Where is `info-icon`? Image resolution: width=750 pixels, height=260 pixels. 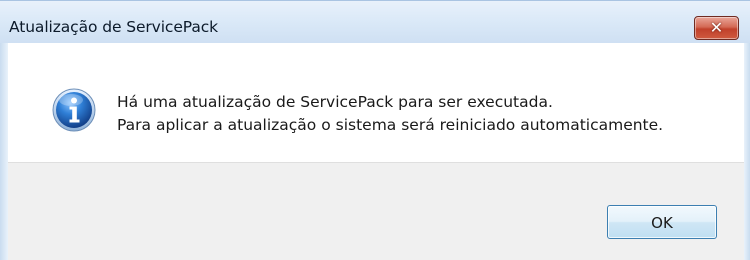
info-icon is located at coordinates (74, 110).